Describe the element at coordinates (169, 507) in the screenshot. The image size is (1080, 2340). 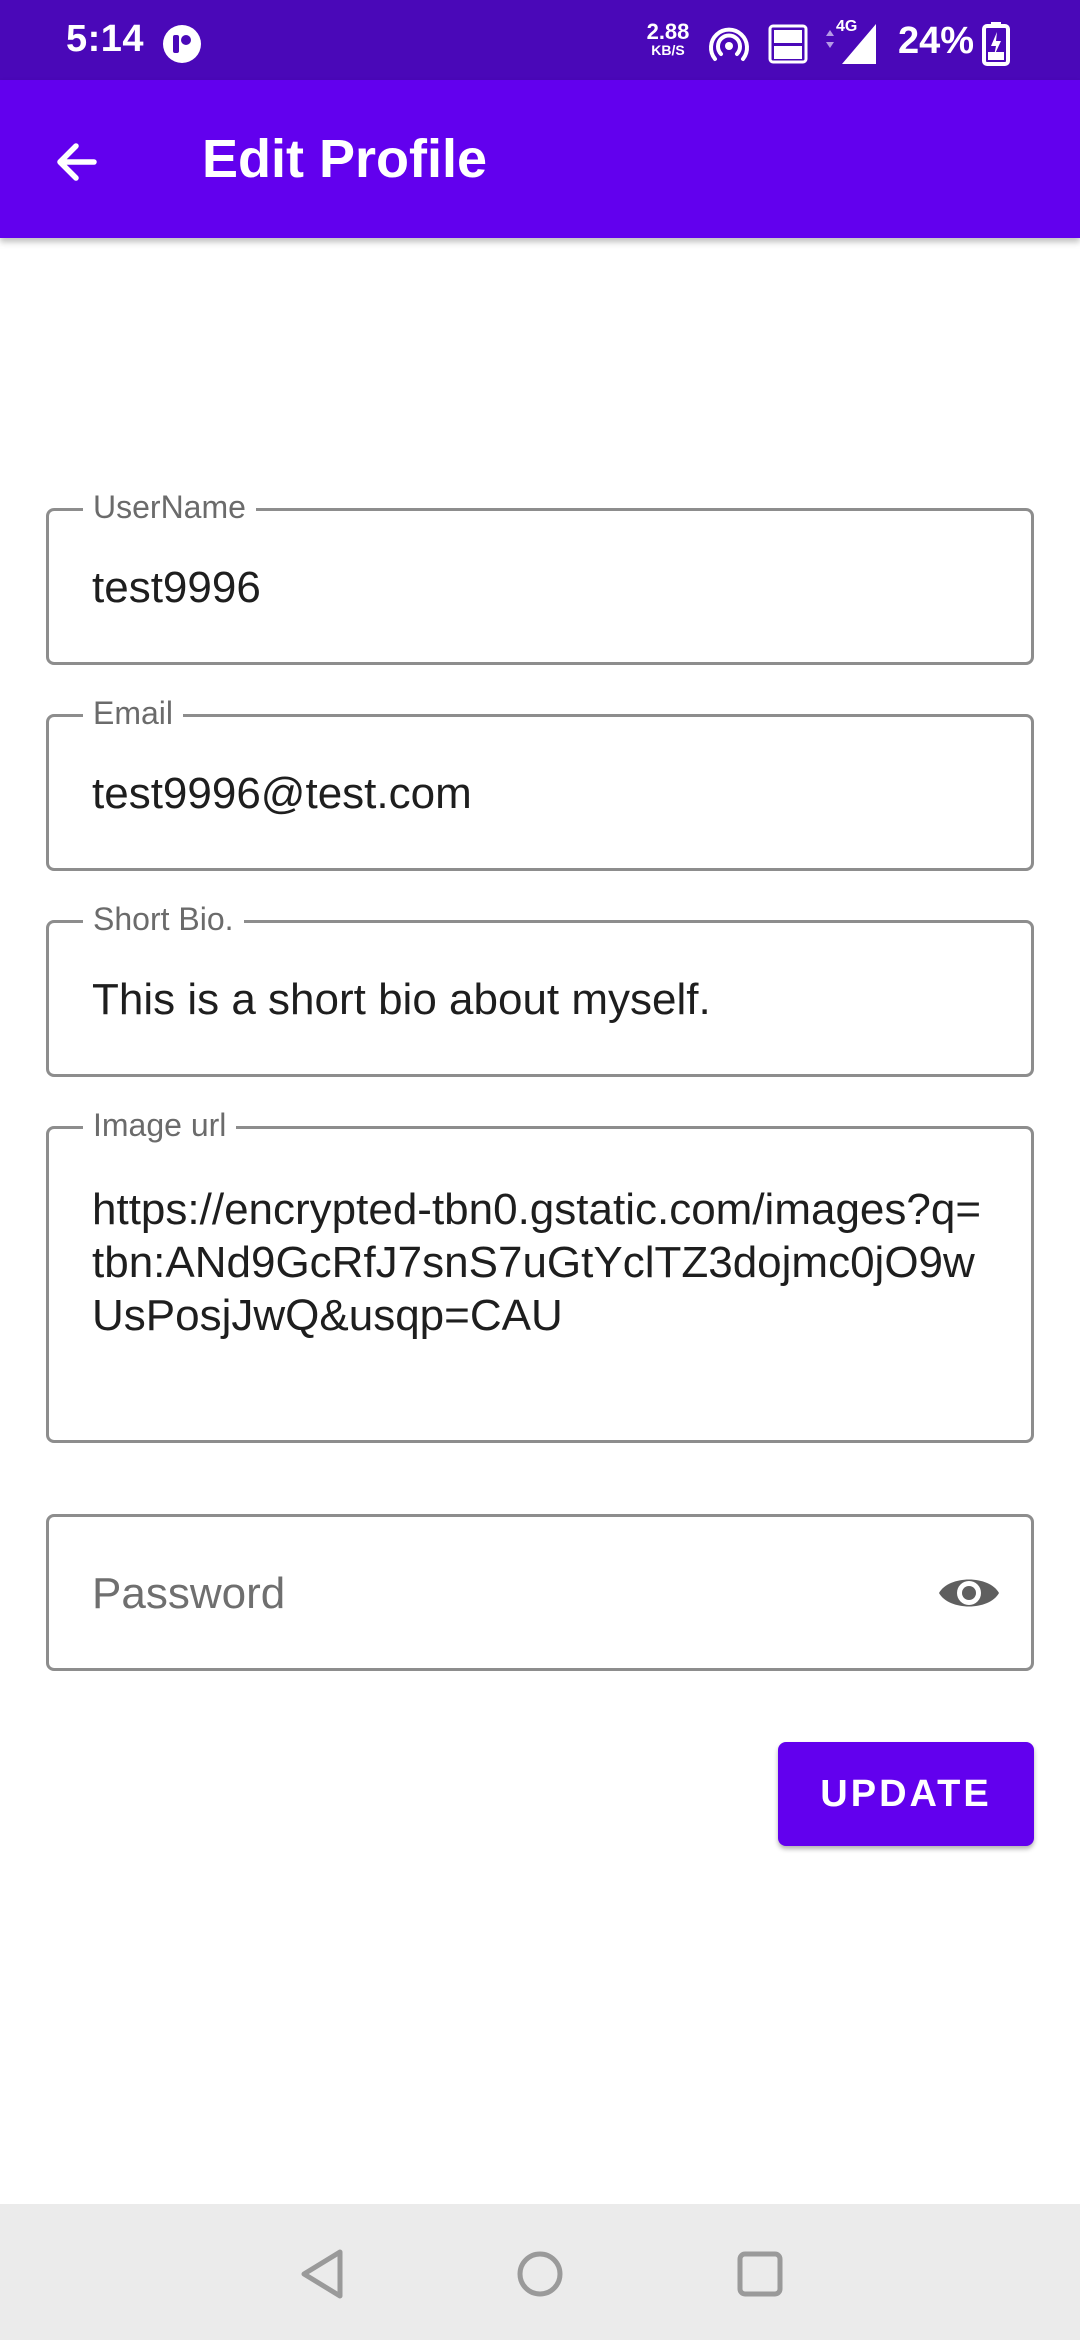
I see `username-label: UserName` at that location.